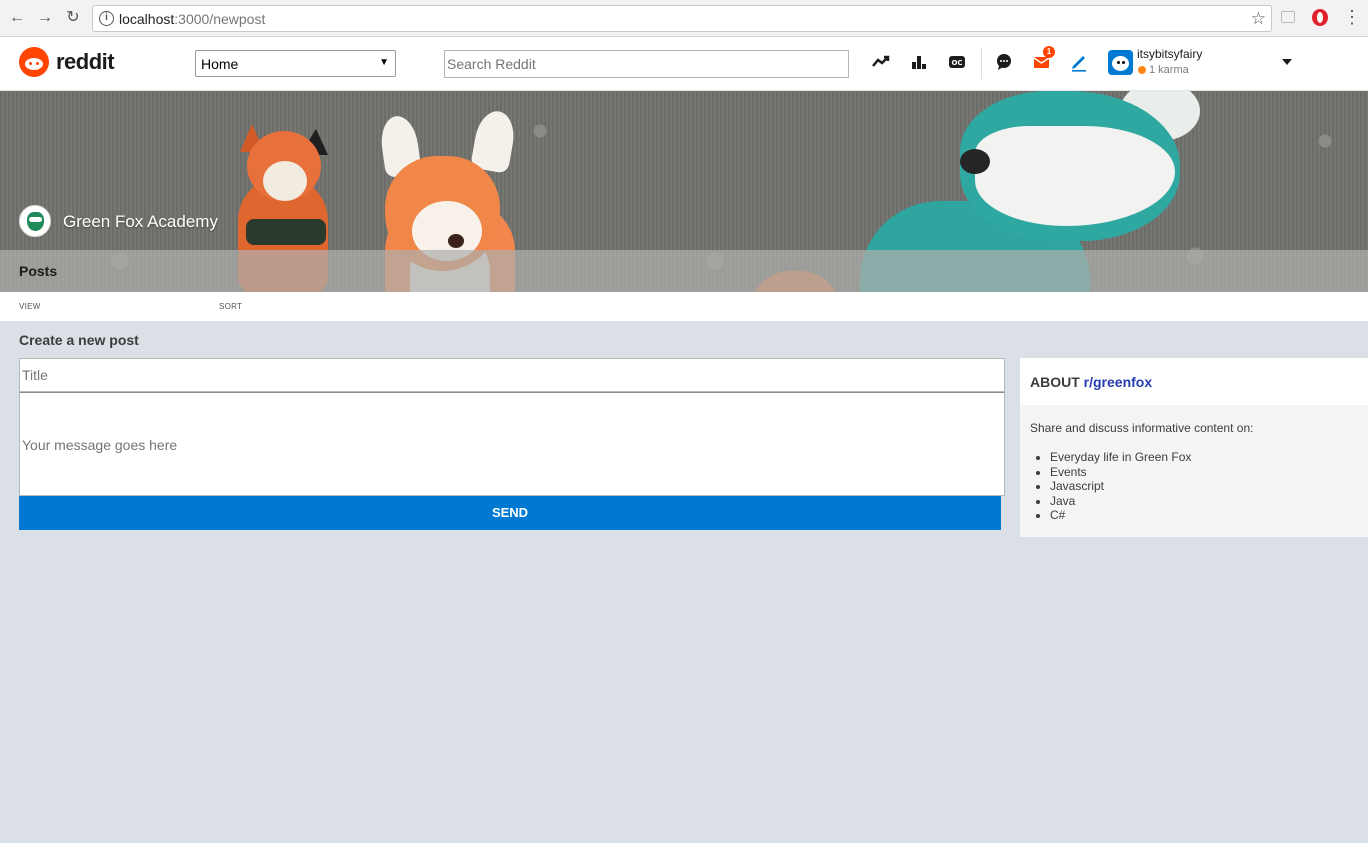  I want to click on user-menu-caret-icon, so click(1287, 62).